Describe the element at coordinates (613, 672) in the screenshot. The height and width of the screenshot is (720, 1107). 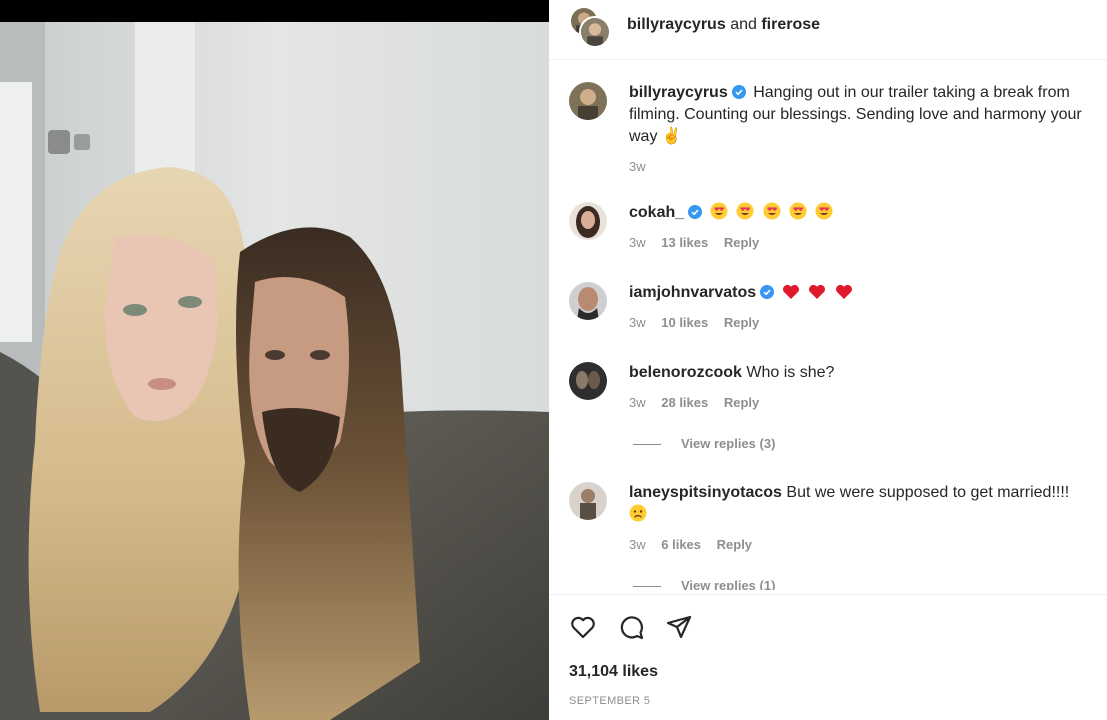
I see `likes-count: 31,104 likes` at that location.